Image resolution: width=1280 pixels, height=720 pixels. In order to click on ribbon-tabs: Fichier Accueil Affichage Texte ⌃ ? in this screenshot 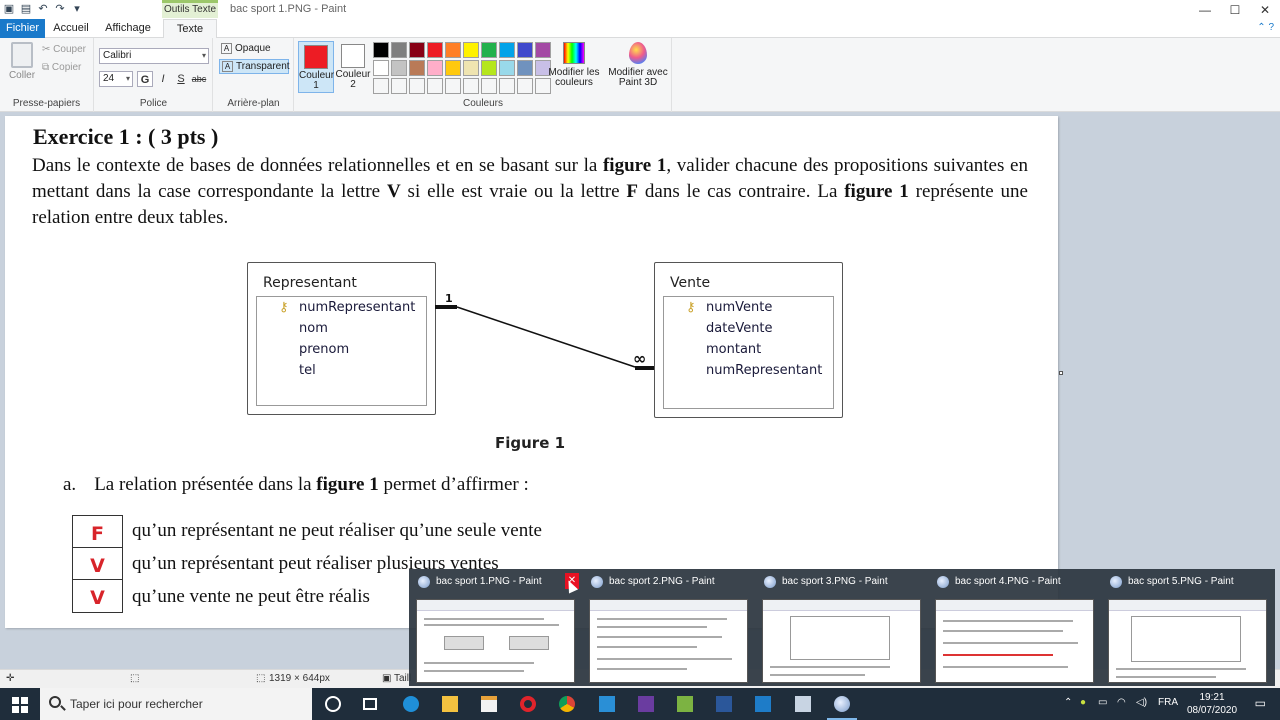, I will do `click(640, 28)`.